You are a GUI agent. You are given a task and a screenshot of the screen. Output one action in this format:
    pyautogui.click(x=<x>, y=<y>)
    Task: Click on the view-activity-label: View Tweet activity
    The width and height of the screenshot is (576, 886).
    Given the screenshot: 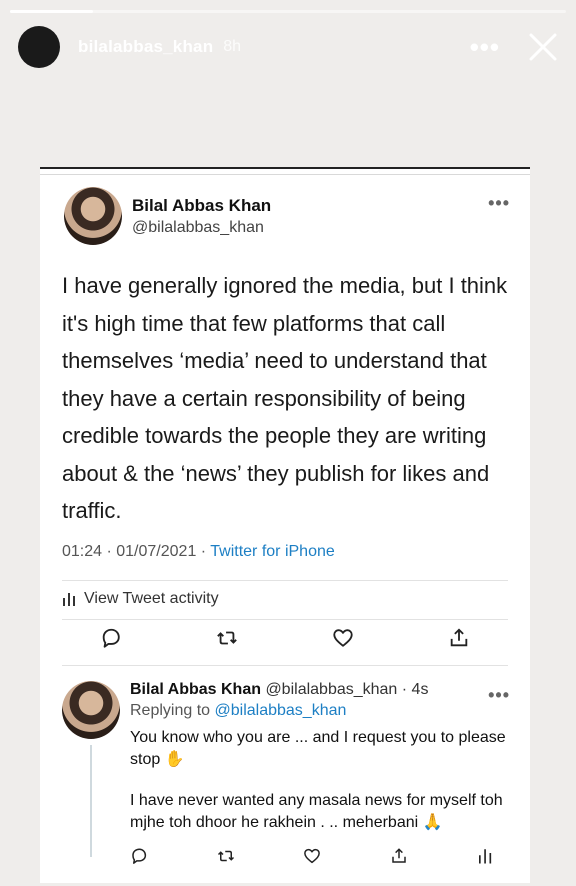 What is the action you would take?
    pyautogui.click(x=151, y=598)
    